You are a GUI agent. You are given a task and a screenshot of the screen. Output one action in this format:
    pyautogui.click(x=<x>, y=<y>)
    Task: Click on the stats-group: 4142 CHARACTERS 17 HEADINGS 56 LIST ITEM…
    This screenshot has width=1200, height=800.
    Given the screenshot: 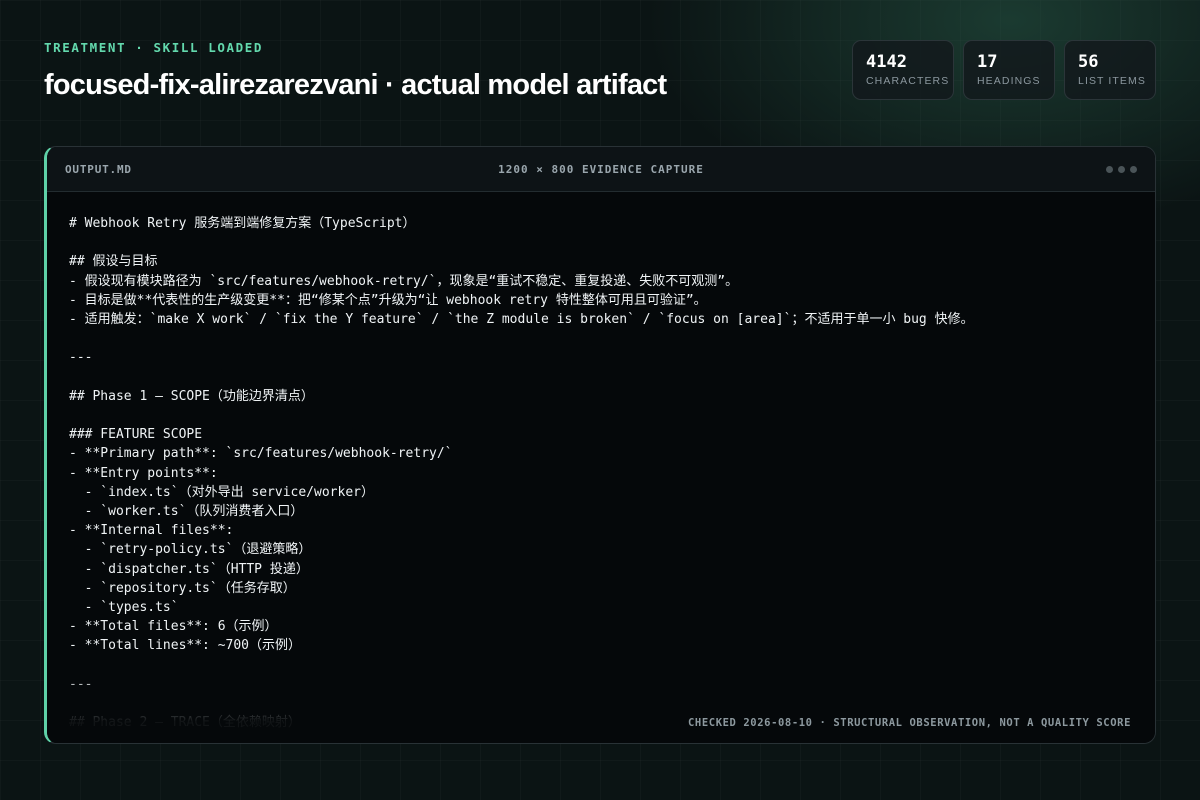 What is the action you would take?
    pyautogui.click(x=1004, y=70)
    